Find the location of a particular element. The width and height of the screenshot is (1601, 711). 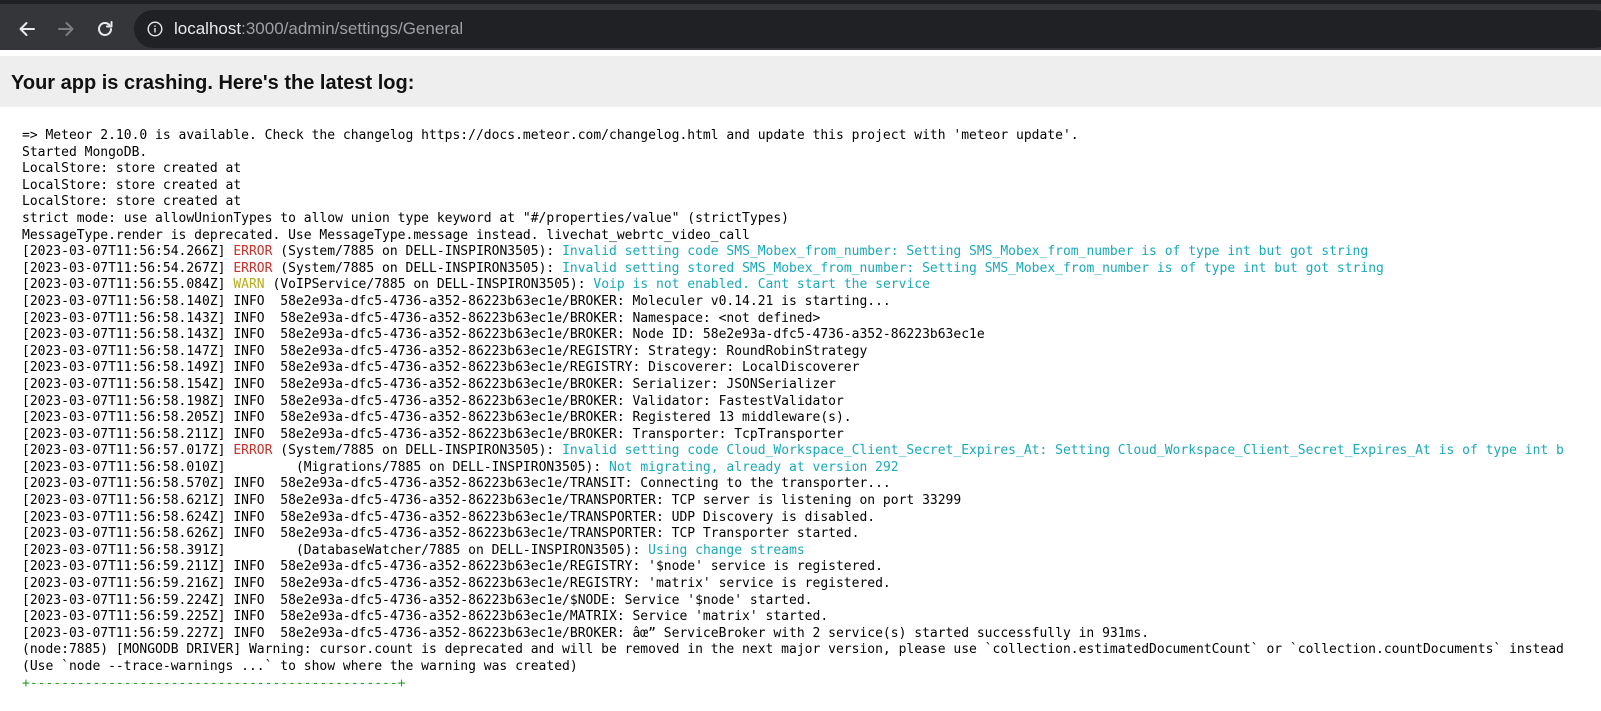

info-icon is located at coordinates (155, 29).